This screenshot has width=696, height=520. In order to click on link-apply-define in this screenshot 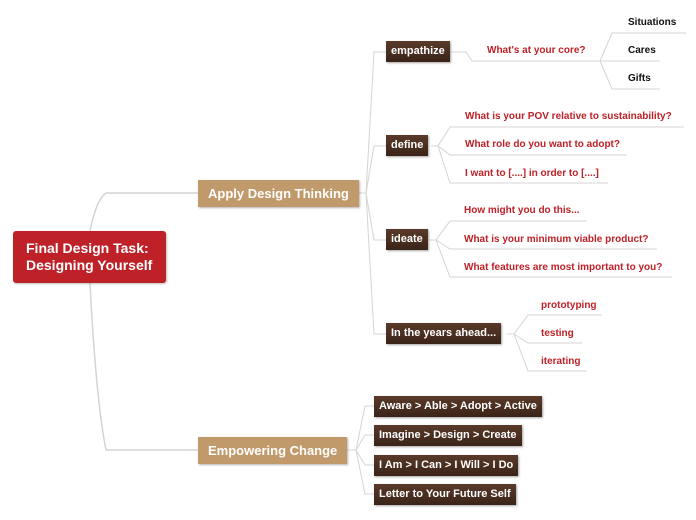, I will do `click(375, 169)`.